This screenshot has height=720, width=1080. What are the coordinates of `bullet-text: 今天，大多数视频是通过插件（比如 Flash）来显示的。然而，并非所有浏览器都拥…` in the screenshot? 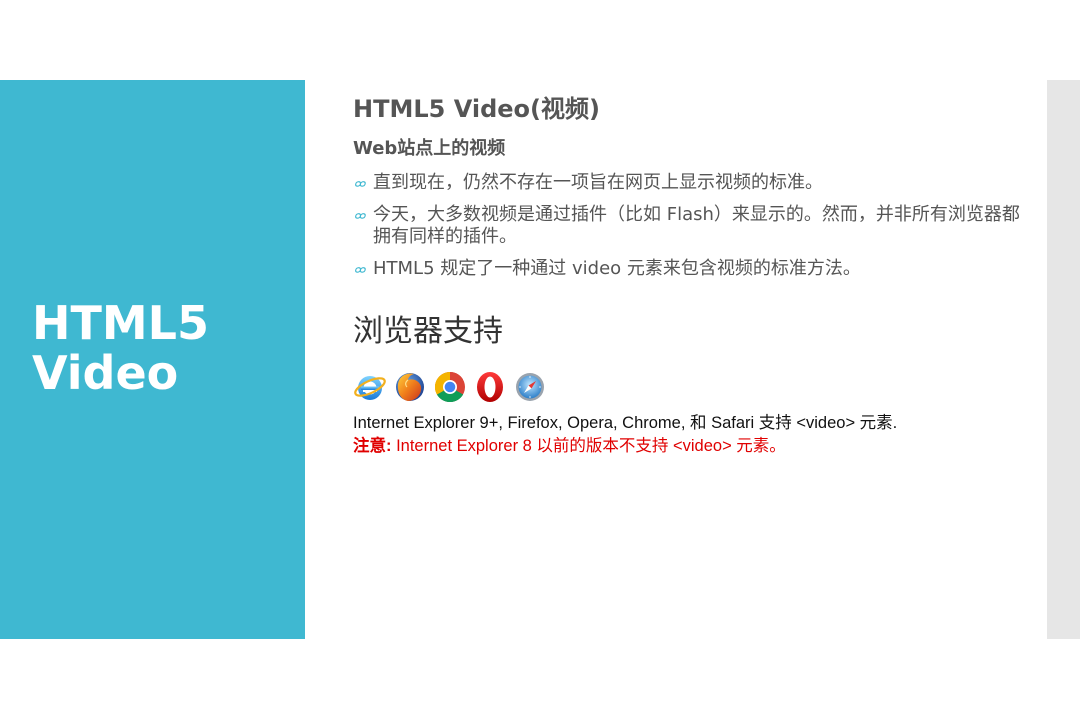 It's located at (696, 225).